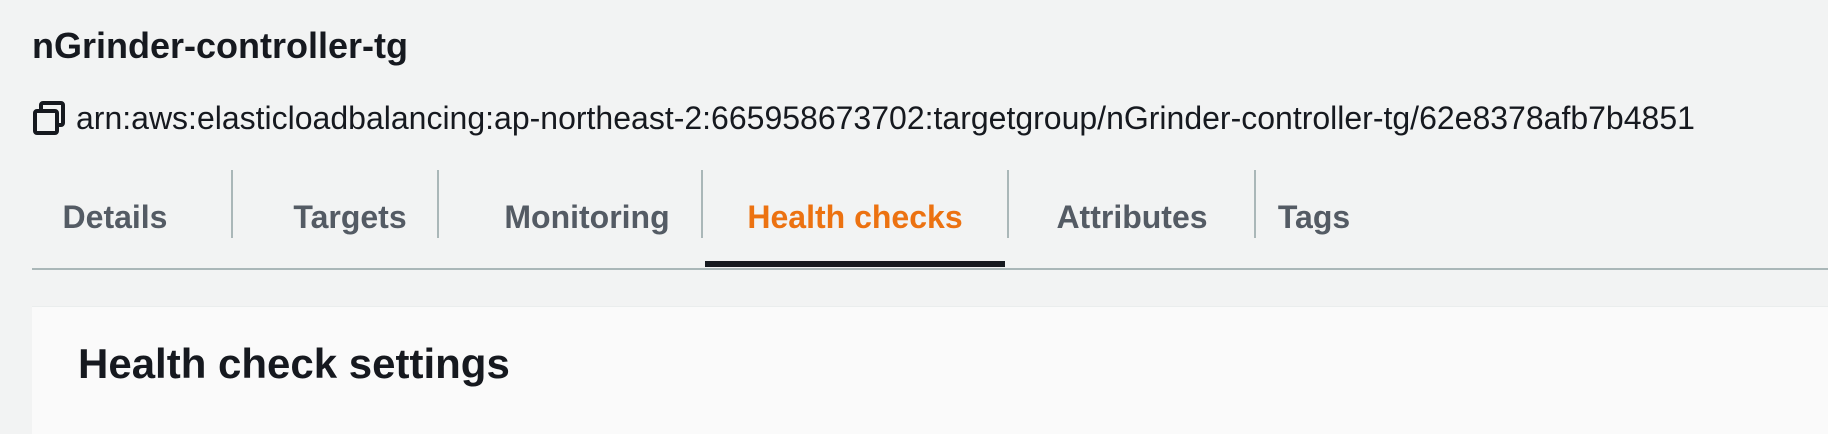  I want to click on tab-health-checks: Health checks, so click(855, 217).